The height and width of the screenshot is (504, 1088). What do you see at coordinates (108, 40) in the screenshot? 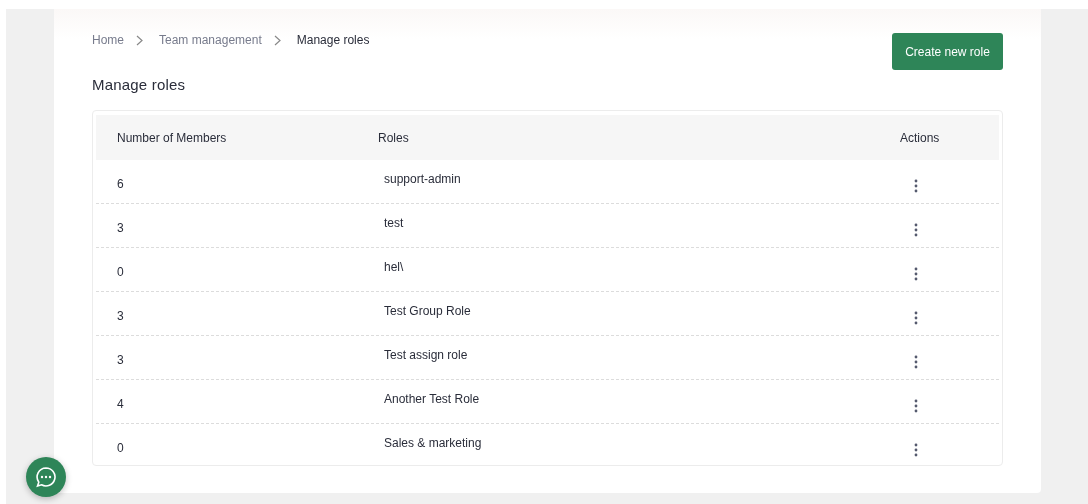
I see `breadcrumb-link: Home` at bounding box center [108, 40].